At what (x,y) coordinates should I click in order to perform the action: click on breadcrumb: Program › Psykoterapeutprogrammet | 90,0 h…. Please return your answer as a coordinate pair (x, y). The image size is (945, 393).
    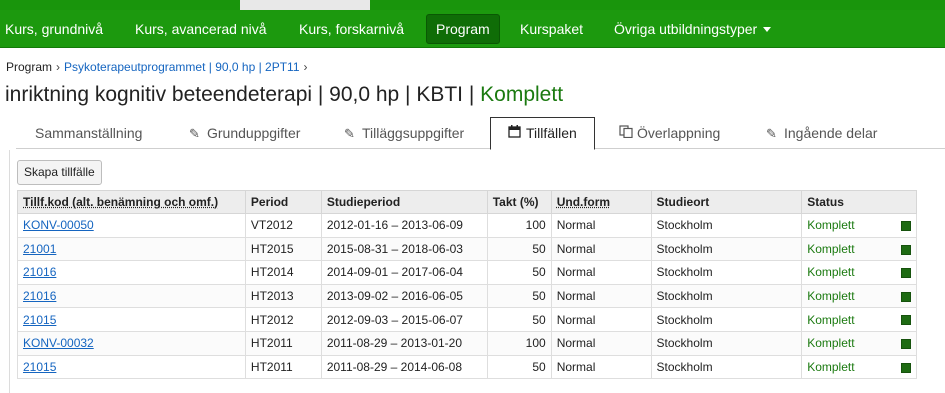
    Looking at the image, I should click on (159, 67).